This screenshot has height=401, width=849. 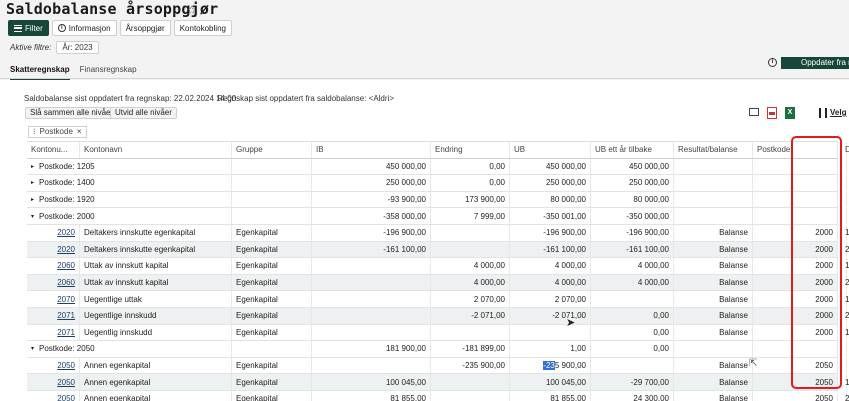 I want to click on ib-cell: -93 900,00, so click(x=371, y=199).